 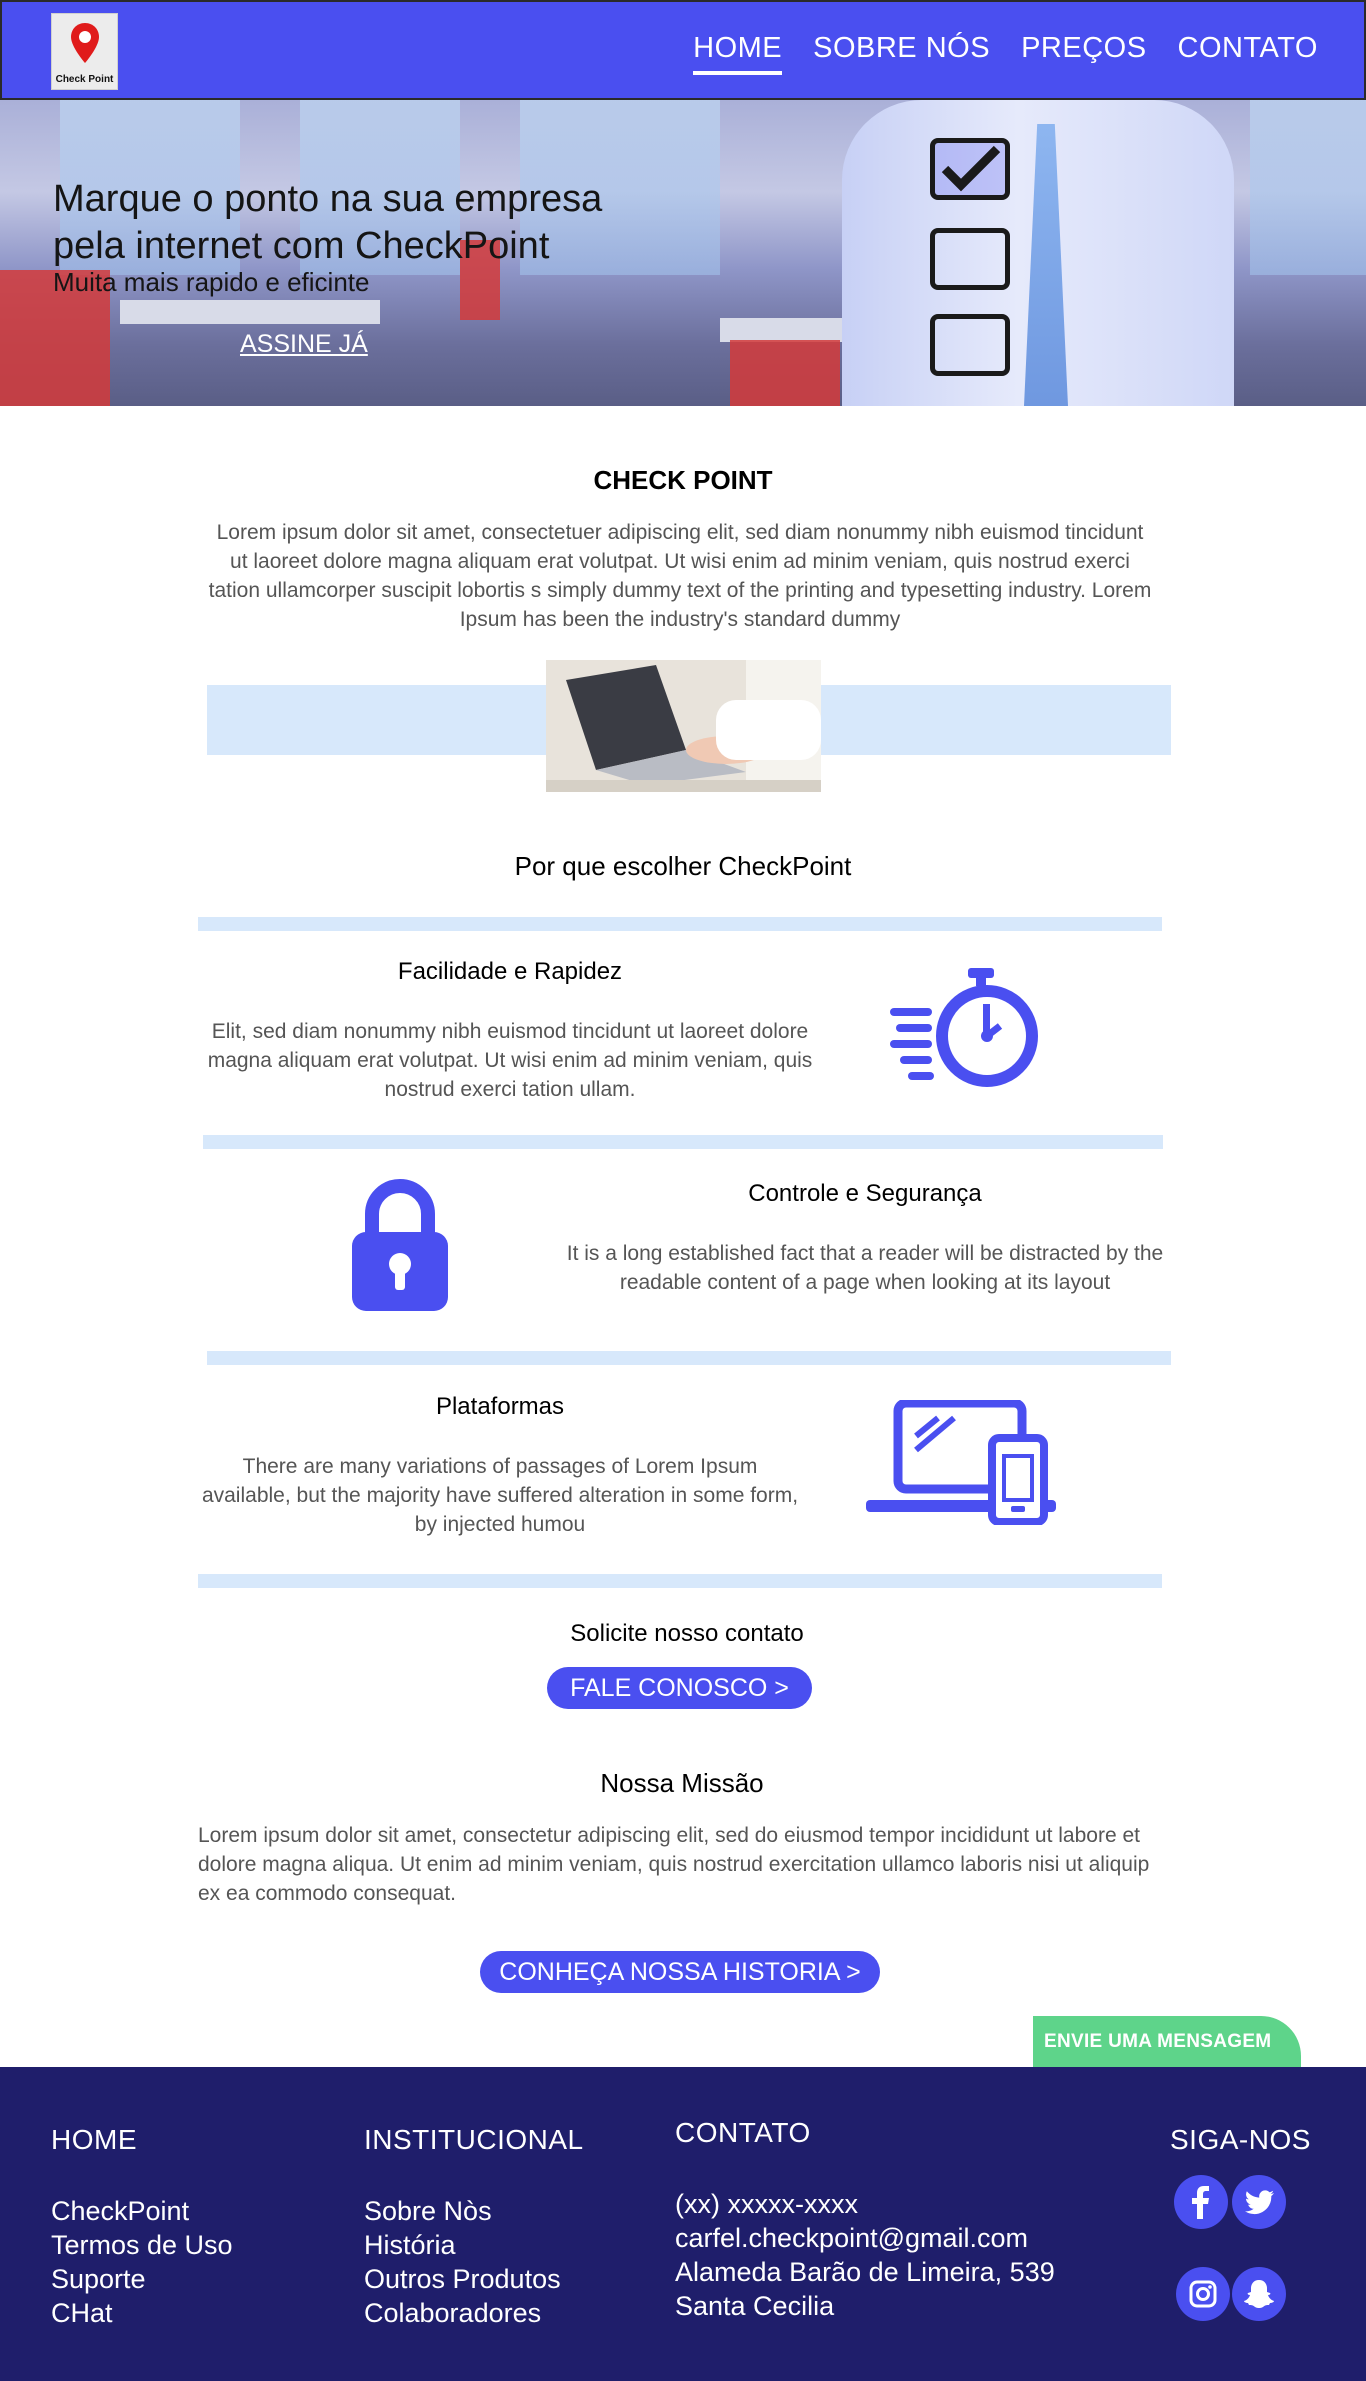 I want to click on hero-red-chair, so click(x=785, y=373).